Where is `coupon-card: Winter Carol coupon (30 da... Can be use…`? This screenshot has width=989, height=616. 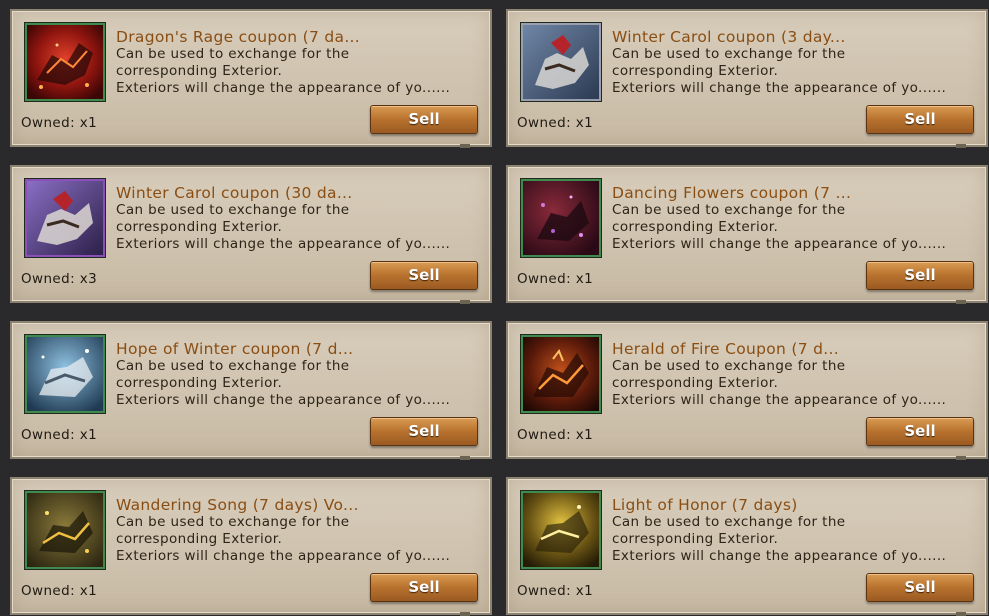 coupon-card: Winter Carol coupon (30 da... Can be use… is located at coordinates (251, 234).